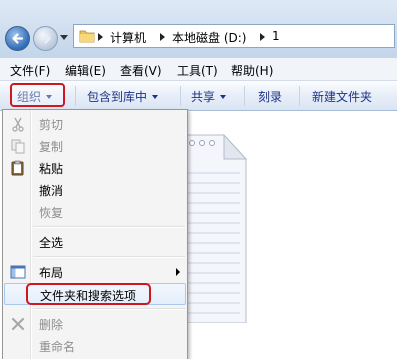  I want to click on address-bar: 计算机 本地磁盘 (D:) 1, so click(234, 36).